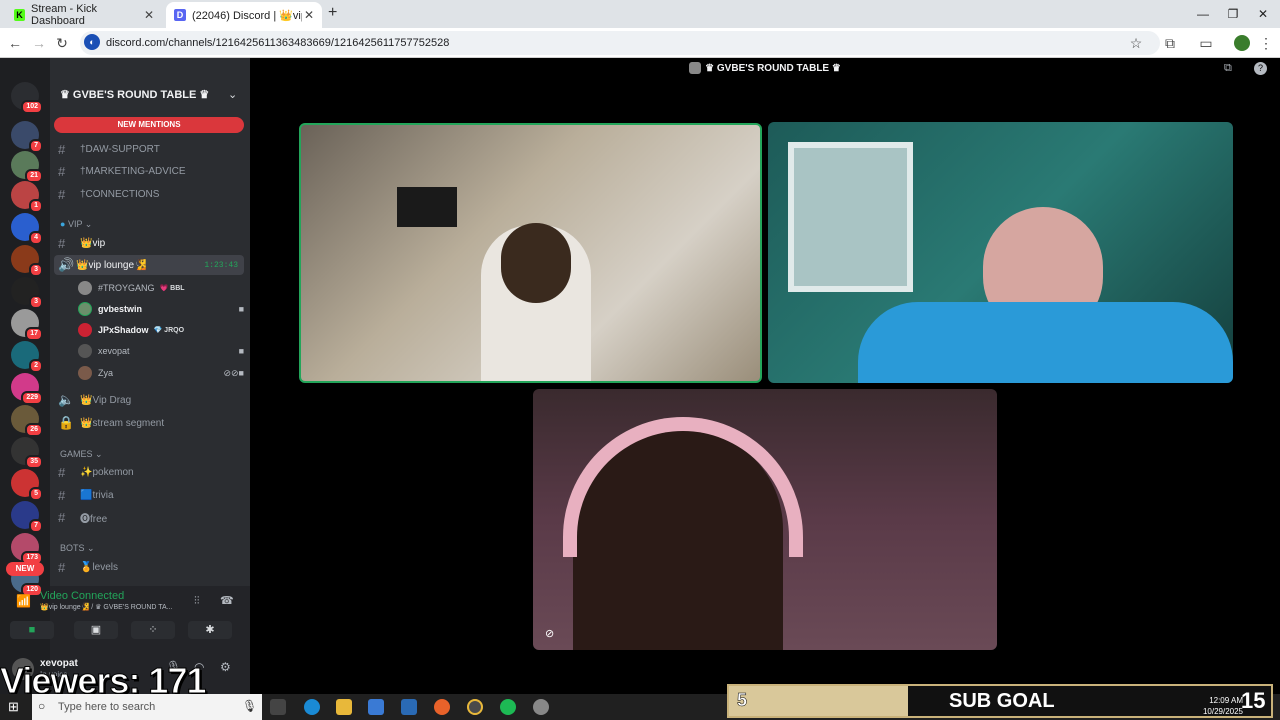  I want to click on extensions-icon: ⧉, so click(1170, 43).